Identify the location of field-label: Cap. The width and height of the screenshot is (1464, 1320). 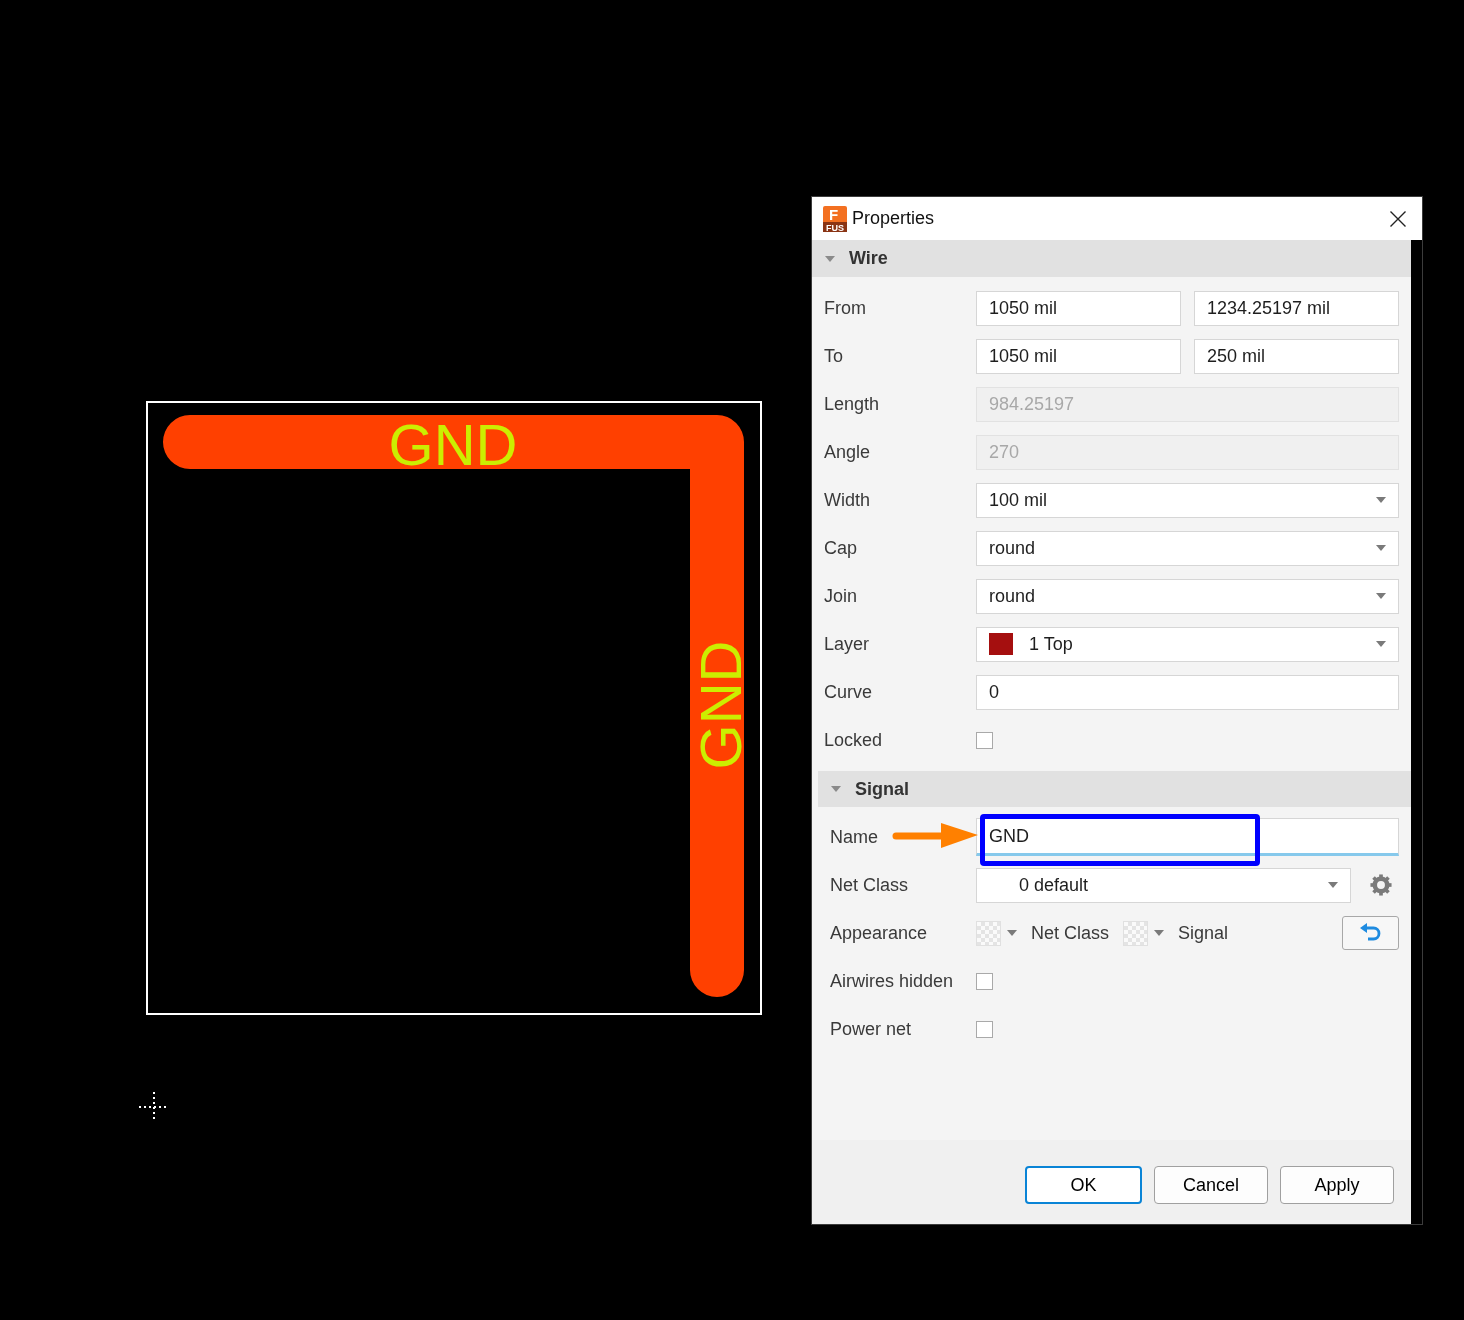
(841, 548).